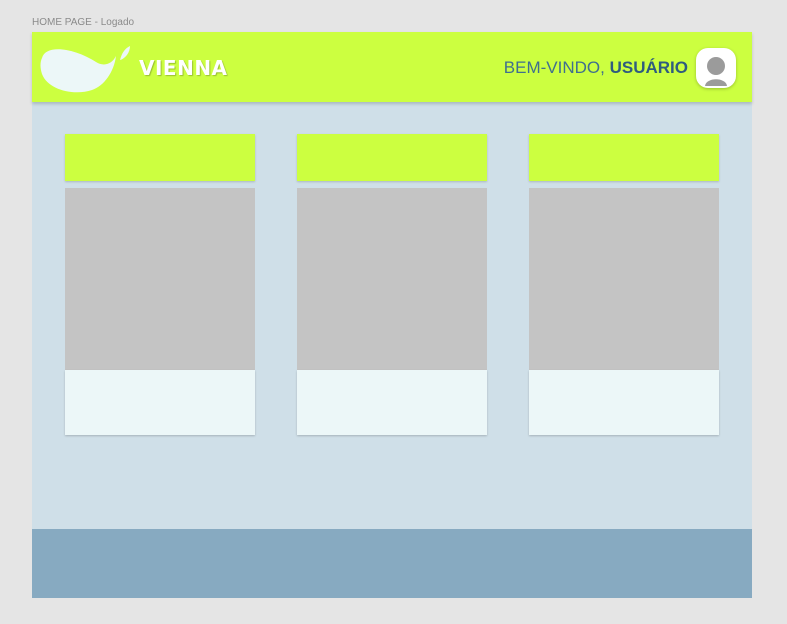 This screenshot has width=787, height=624. I want to click on user-avatar-icon, so click(716, 68).